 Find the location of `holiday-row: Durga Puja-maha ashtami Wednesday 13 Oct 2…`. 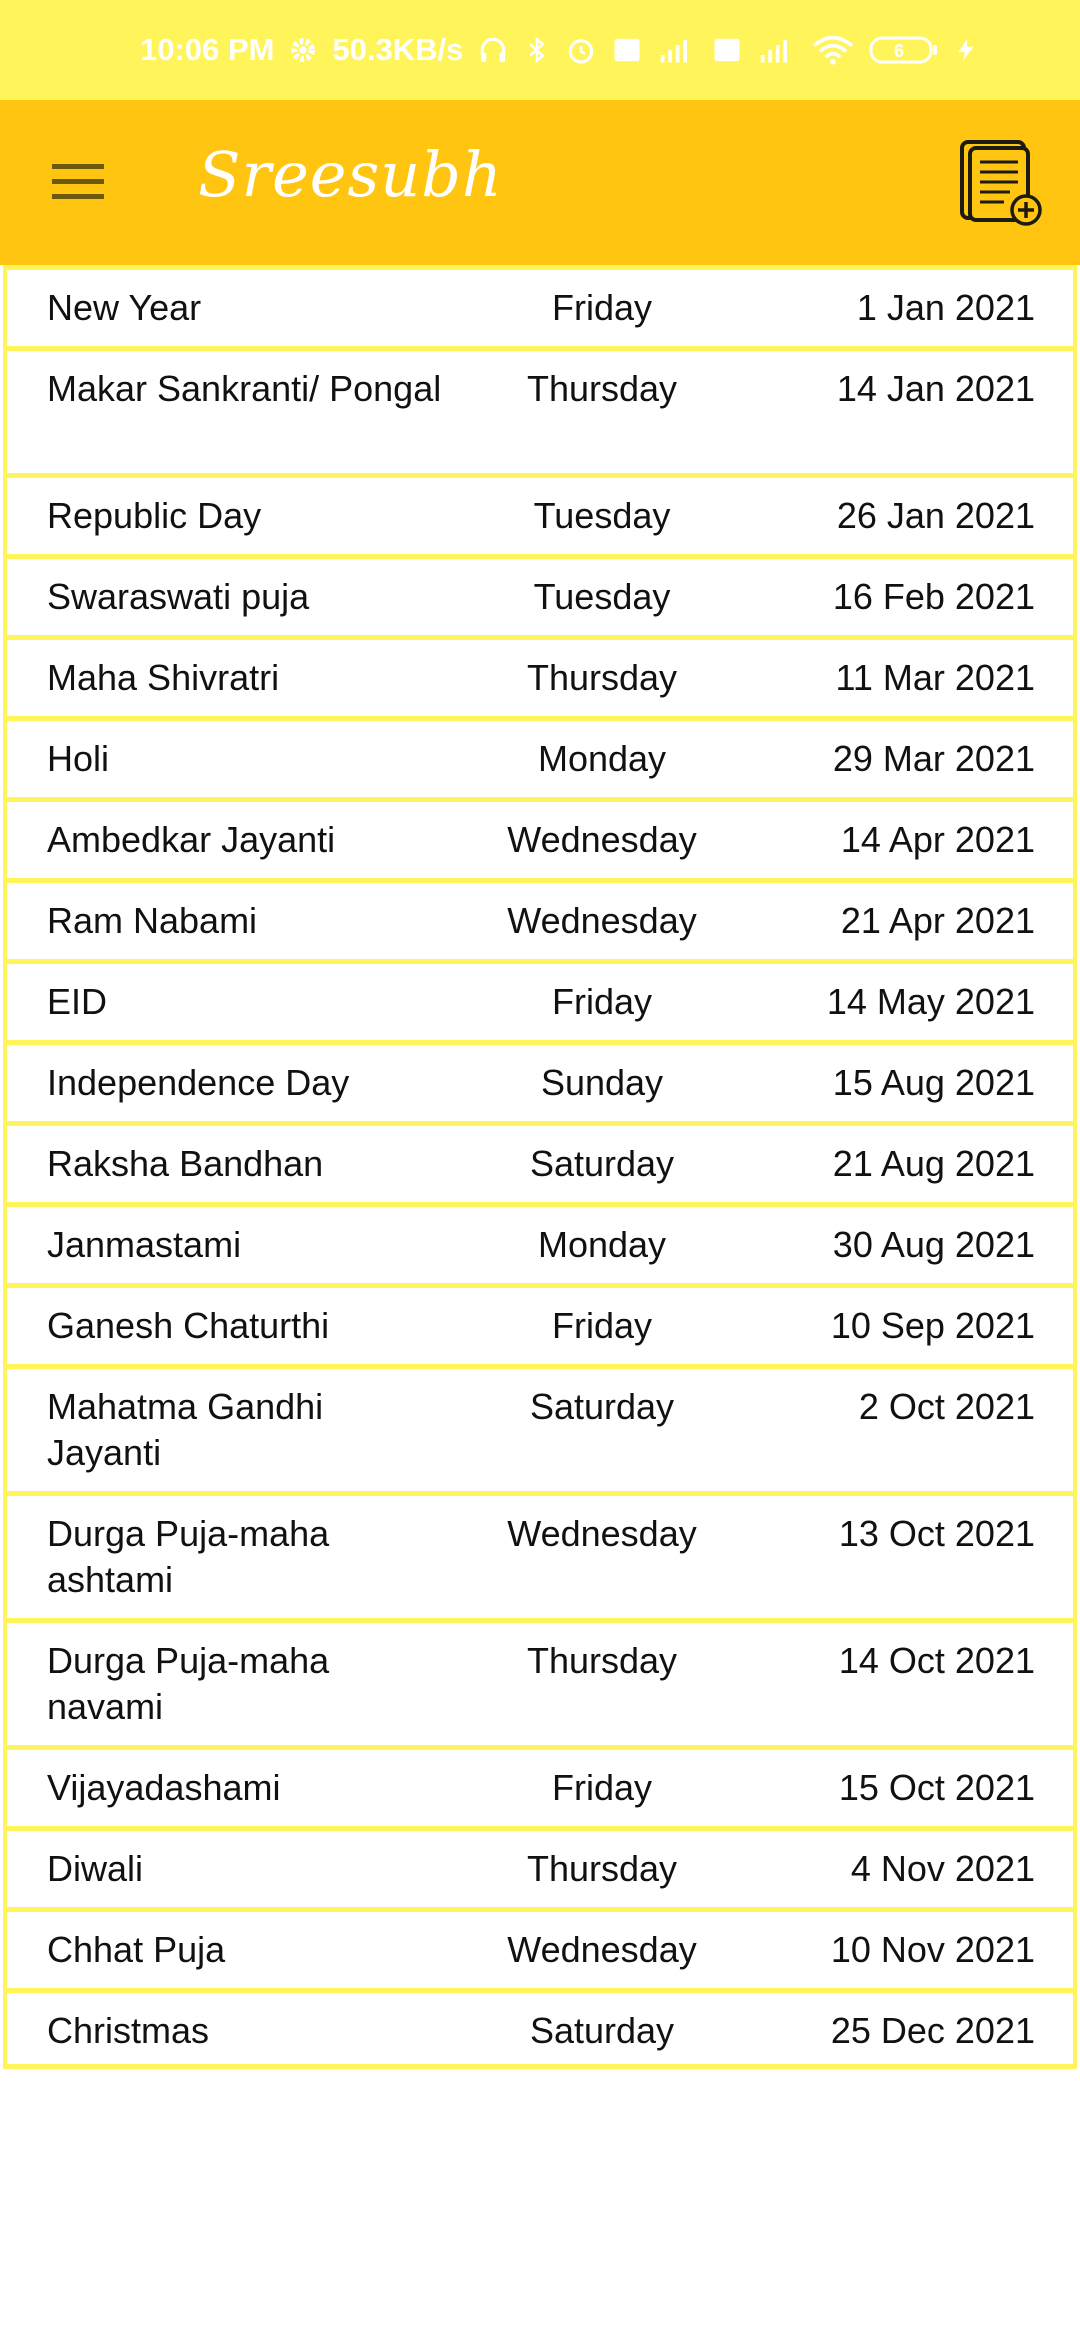

holiday-row: Durga Puja-maha ashtami Wednesday 13 Oct 2… is located at coordinates (540, 1554).